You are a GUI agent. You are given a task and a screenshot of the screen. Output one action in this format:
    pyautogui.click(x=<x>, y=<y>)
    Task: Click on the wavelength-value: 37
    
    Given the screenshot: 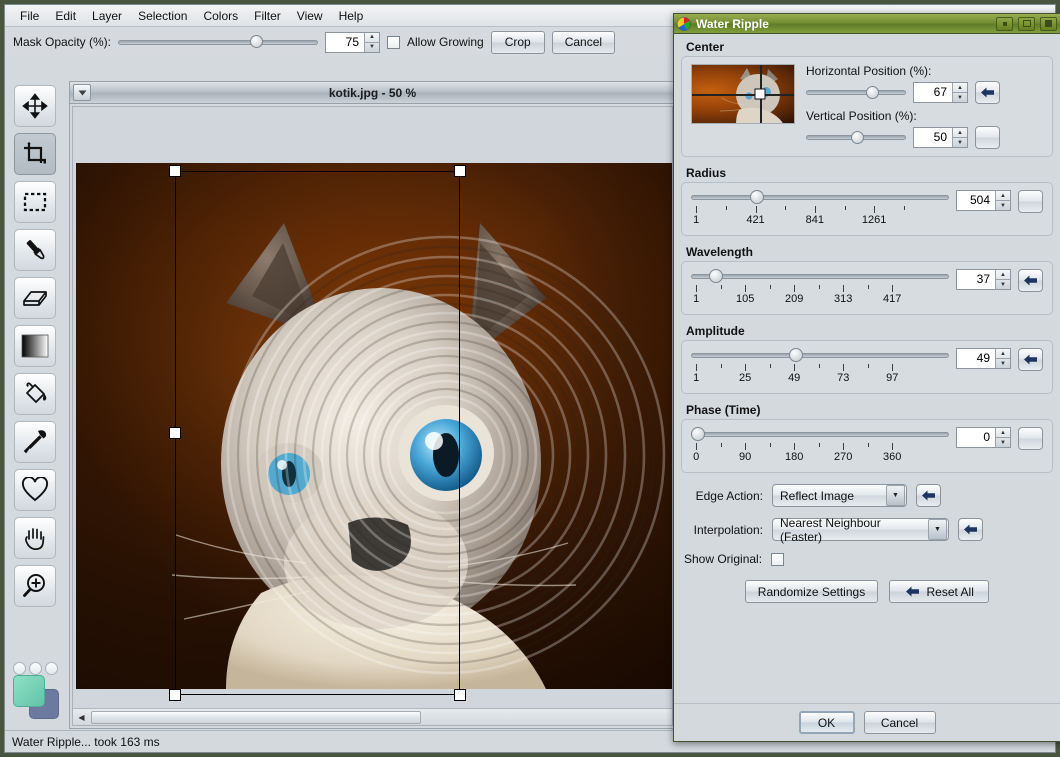 What is the action you would take?
    pyautogui.click(x=976, y=279)
    